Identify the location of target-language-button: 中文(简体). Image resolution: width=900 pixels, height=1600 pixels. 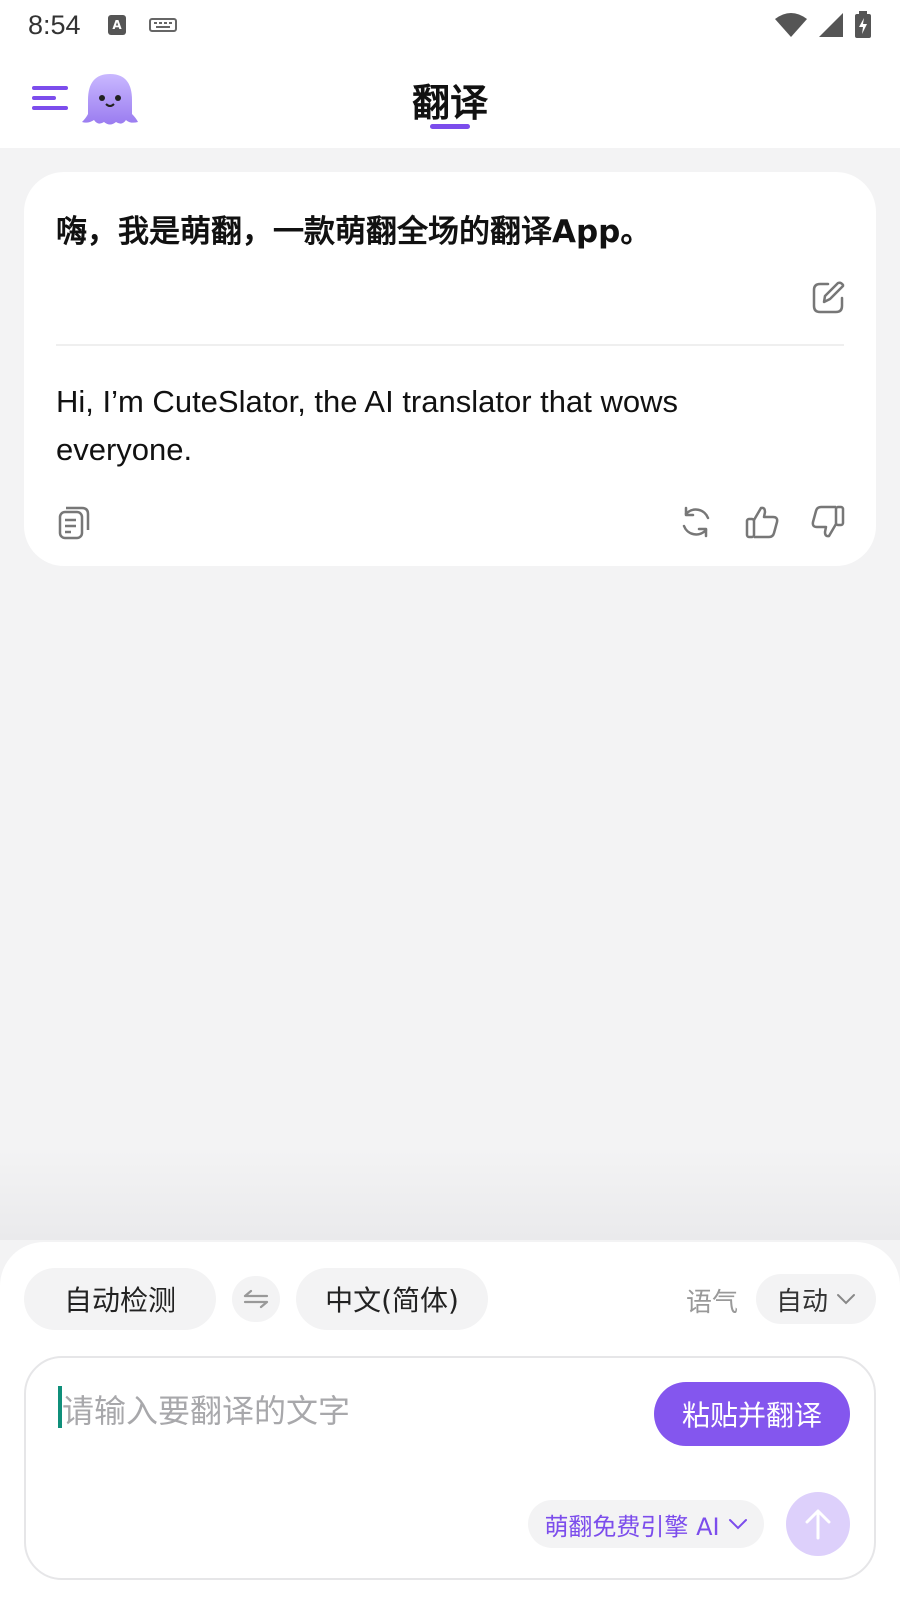
(392, 1299).